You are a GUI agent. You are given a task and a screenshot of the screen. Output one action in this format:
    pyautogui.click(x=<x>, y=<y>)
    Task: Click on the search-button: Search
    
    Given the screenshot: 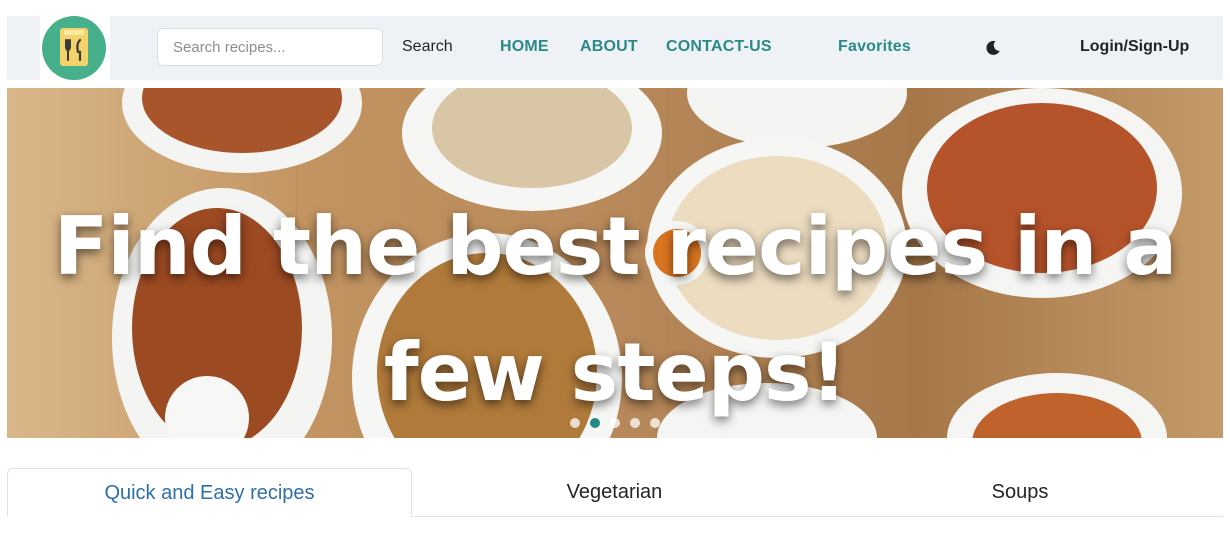 What is the action you would take?
    pyautogui.click(x=427, y=47)
    